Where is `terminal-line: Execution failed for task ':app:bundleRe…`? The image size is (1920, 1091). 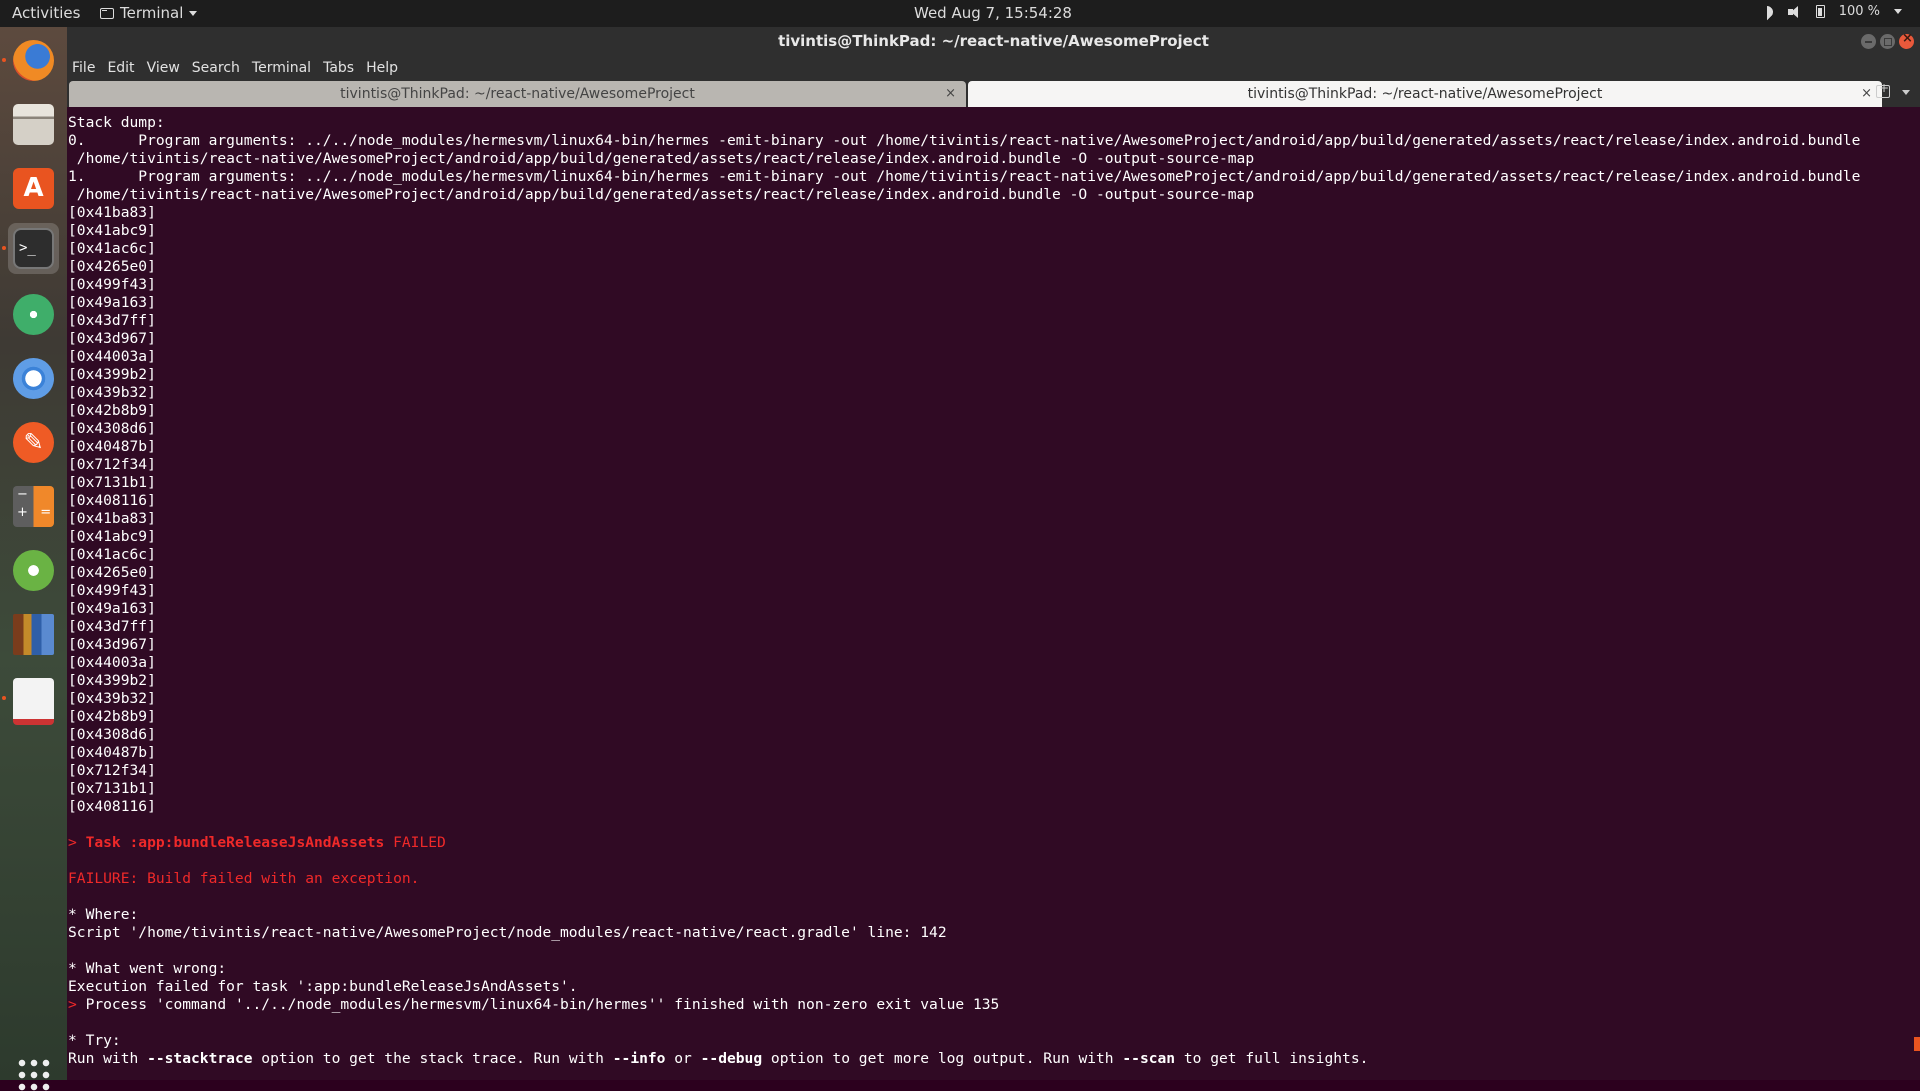 terminal-line: Execution failed for task ':app:bundleRe… is located at coordinates (323, 986).